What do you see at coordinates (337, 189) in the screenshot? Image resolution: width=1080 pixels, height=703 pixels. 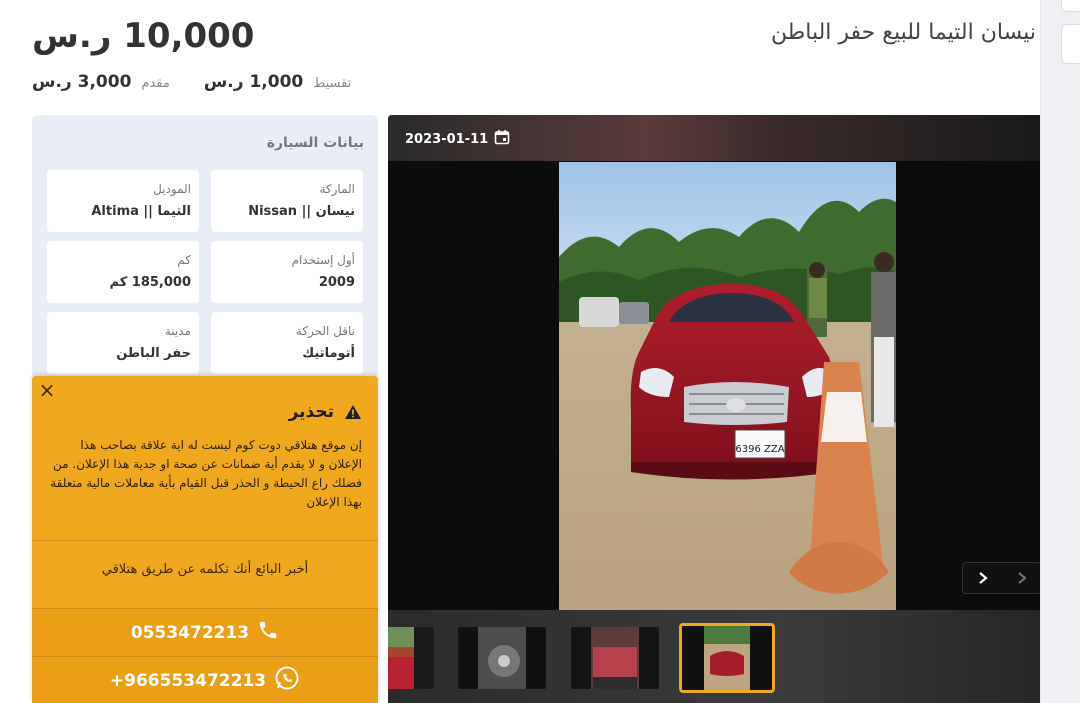 I see `detail-label: الماركة` at bounding box center [337, 189].